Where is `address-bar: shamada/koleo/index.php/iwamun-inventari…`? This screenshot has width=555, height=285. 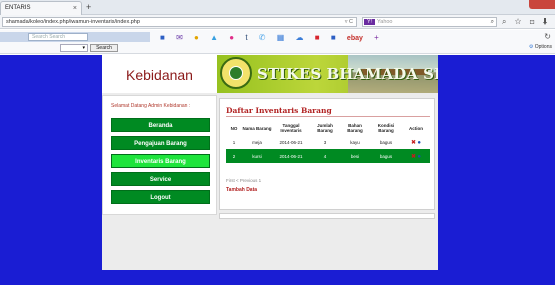
address-bar: shamada/koleo/index.php/iwamun-inventari… is located at coordinates (179, 22).